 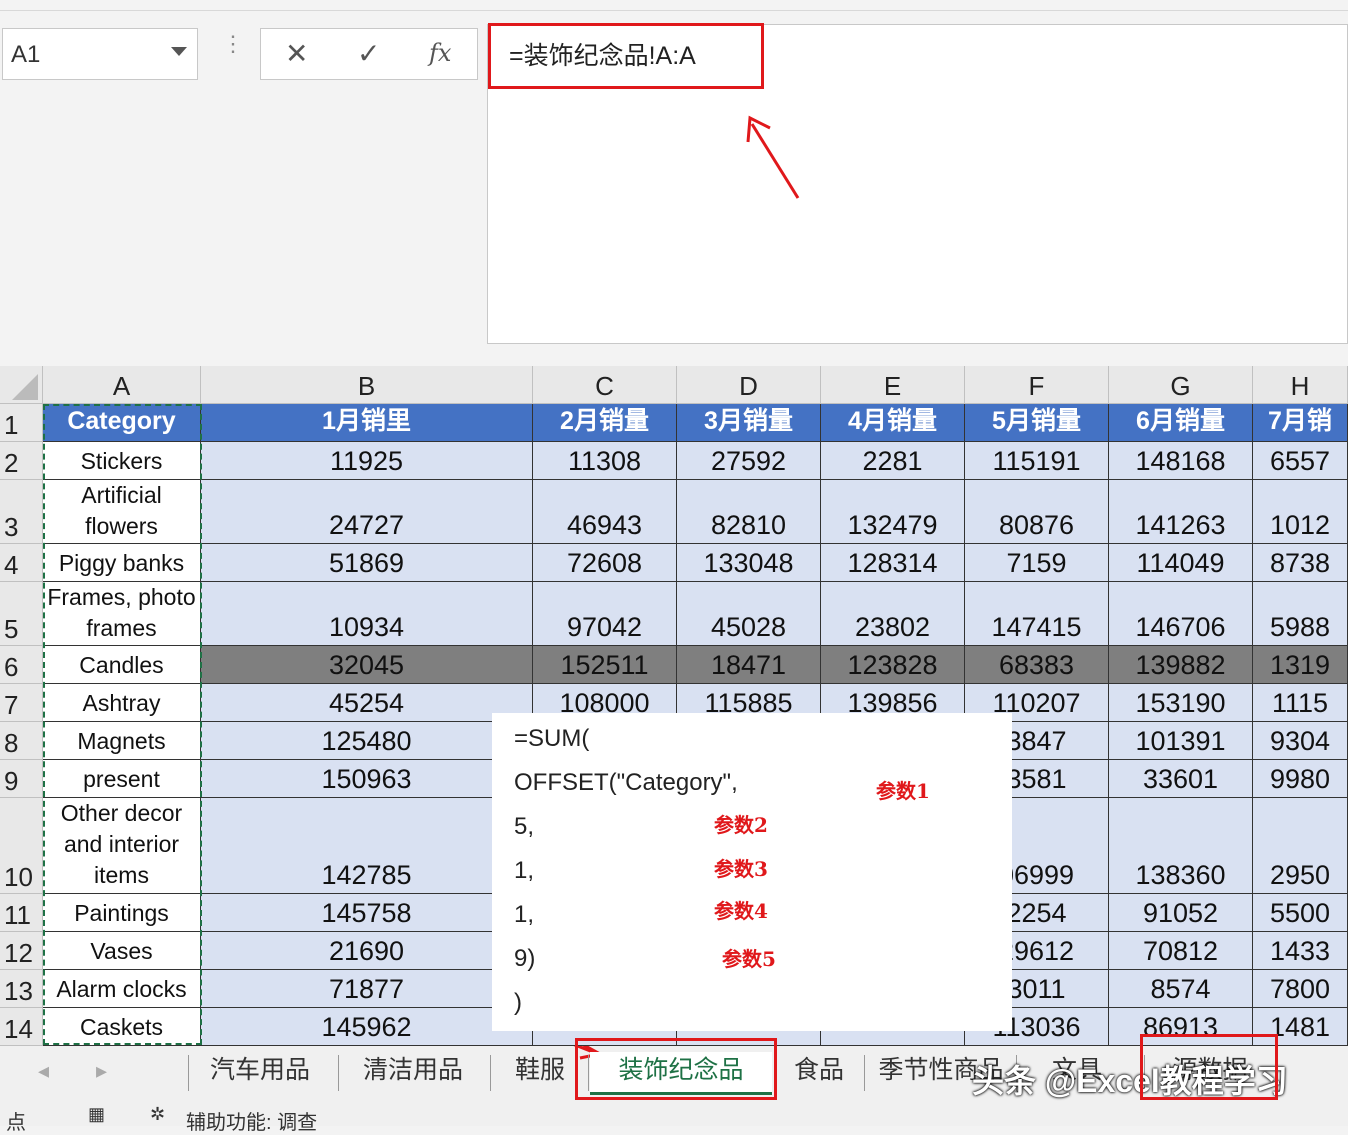 I want to click on sales-cell: 91052, so click(x=1181, y=913).